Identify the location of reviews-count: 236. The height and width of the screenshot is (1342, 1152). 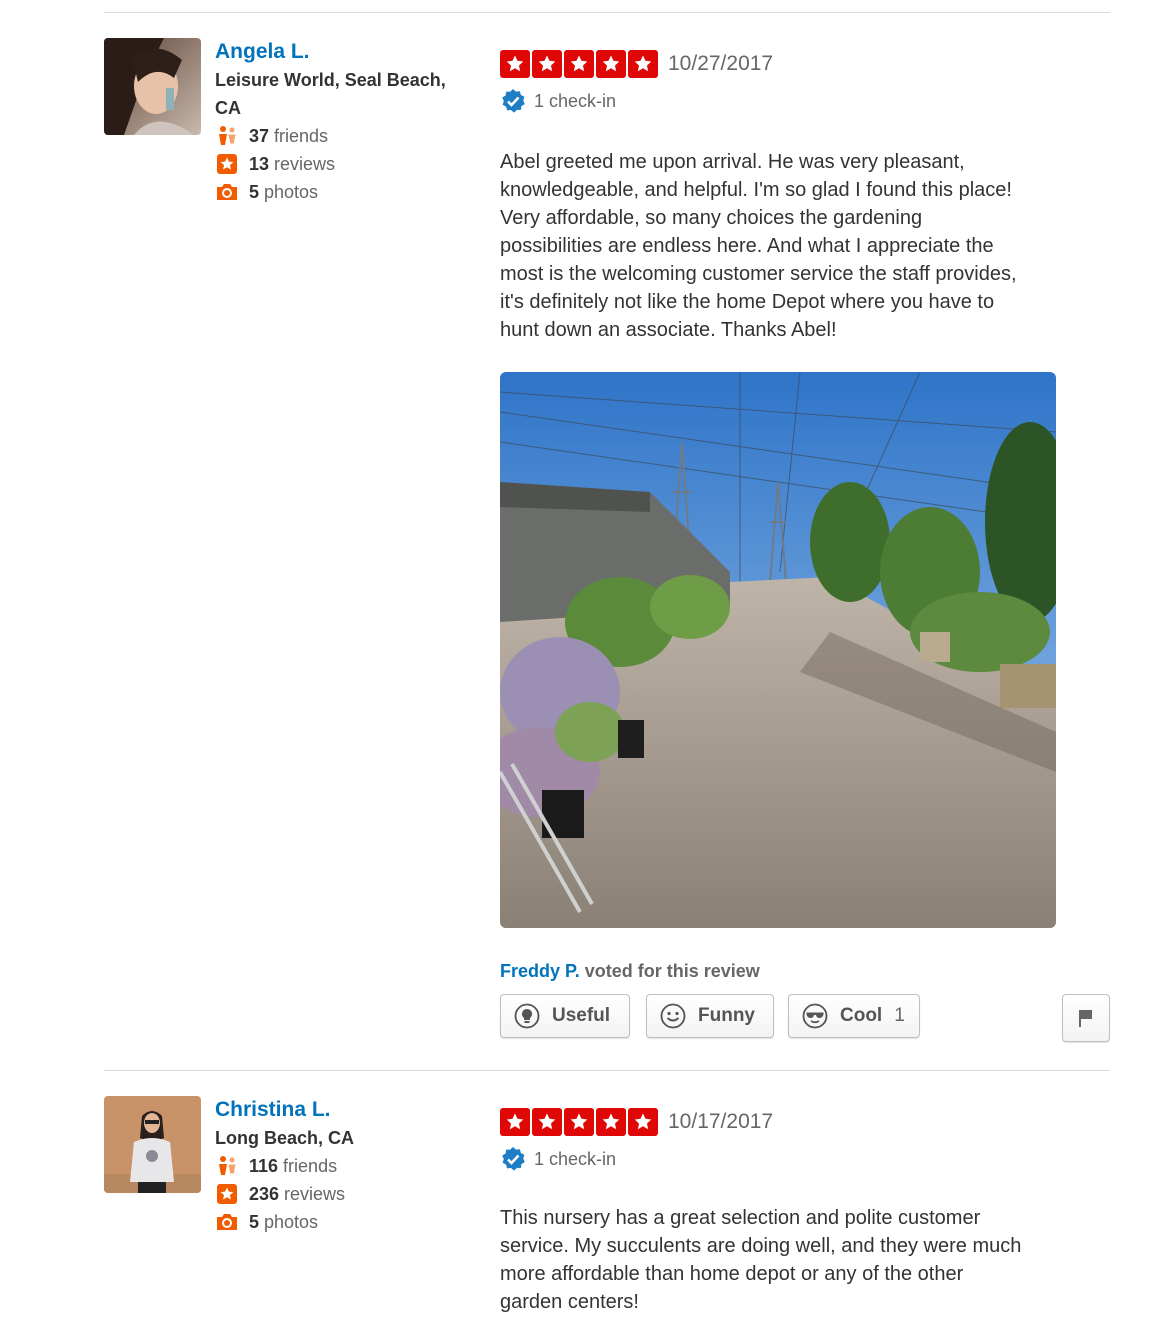
(264, 1193).